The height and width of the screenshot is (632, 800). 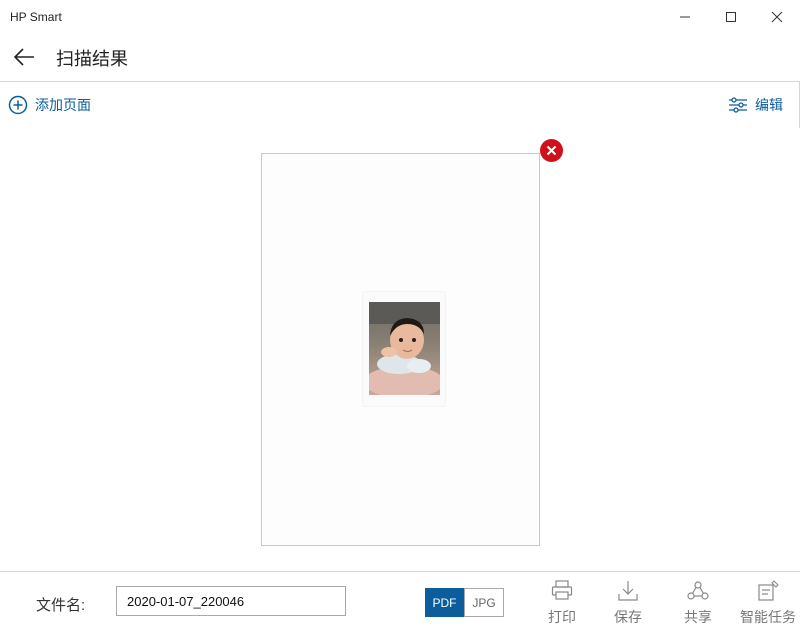 I want to click on add-page-button: 添加页面, so click(x=49, y=105).